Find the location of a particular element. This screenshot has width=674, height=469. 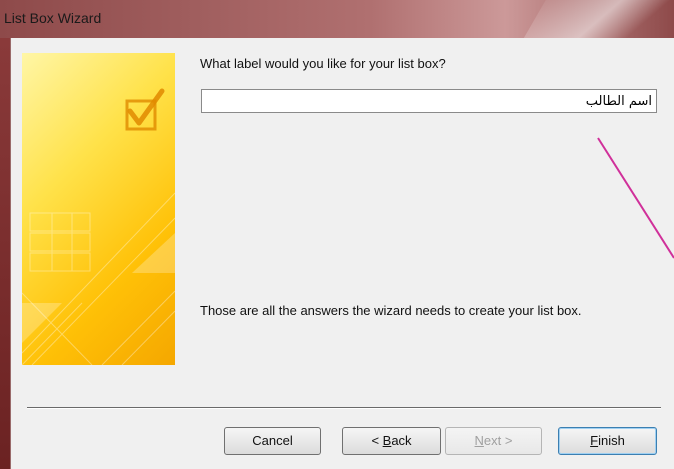

title-bar-glare is located at coordinates (598, 20).